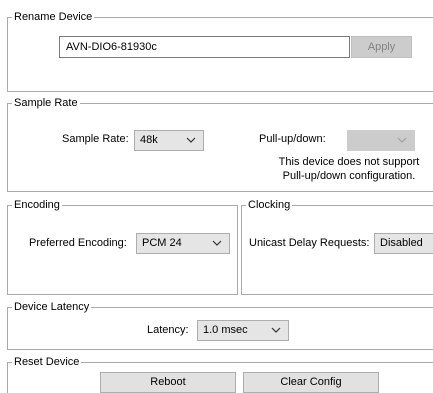  What do you see at coordinates (381, 47) in the screenshot?
I see `apply-button: Apply` at bounding box center [381, 47].